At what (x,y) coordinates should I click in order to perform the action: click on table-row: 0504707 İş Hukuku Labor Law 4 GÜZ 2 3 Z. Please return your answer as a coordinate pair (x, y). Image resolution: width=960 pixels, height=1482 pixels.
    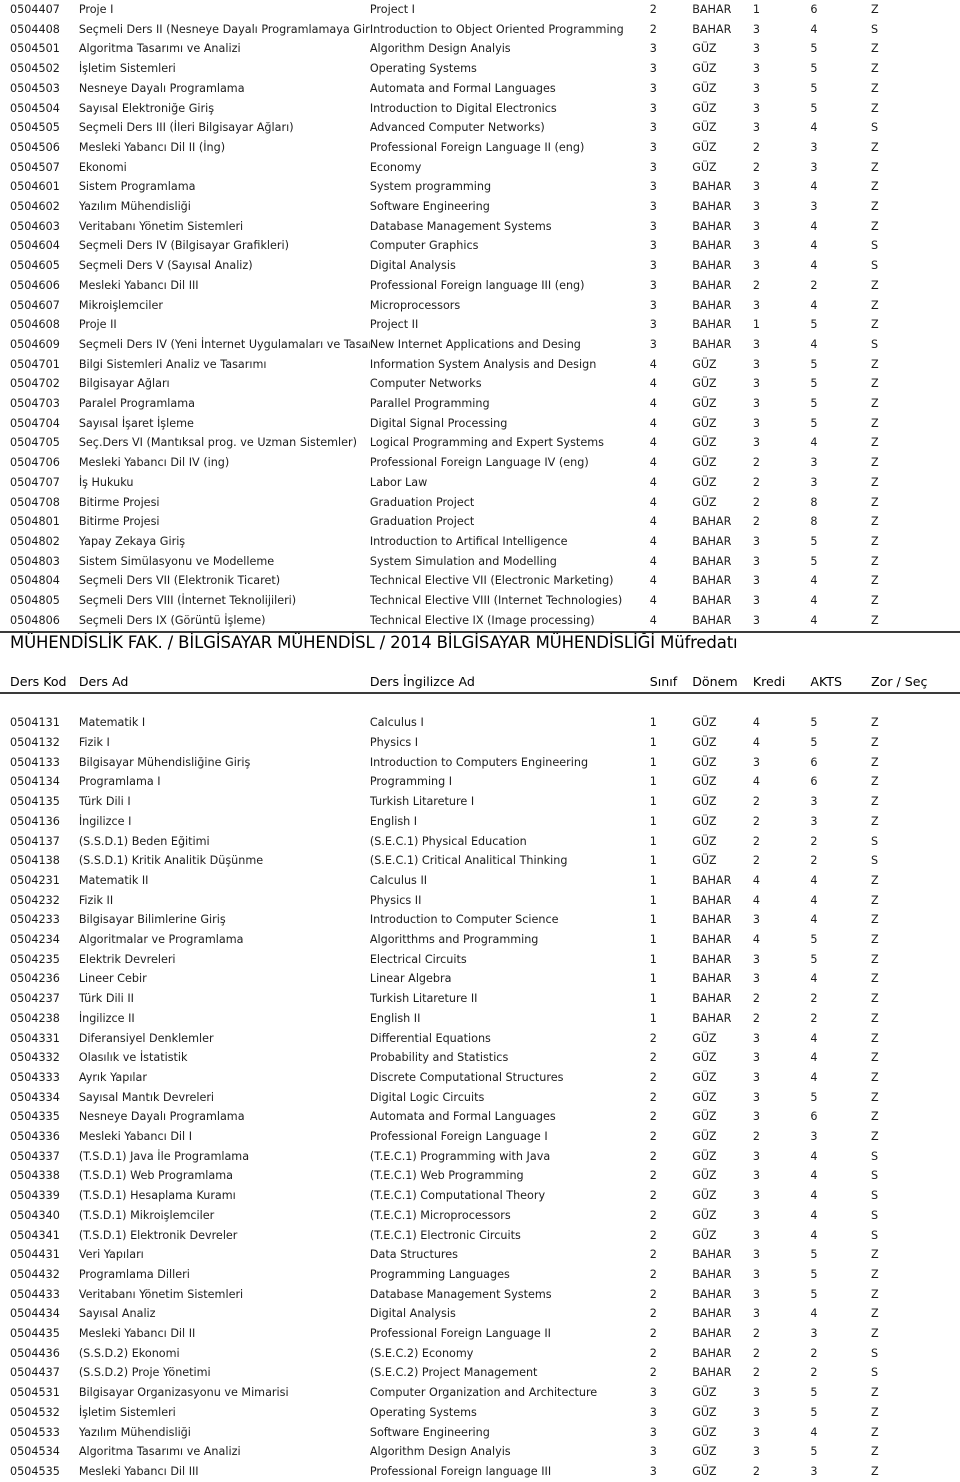
    Looking at the image, I should click on (480, 483).